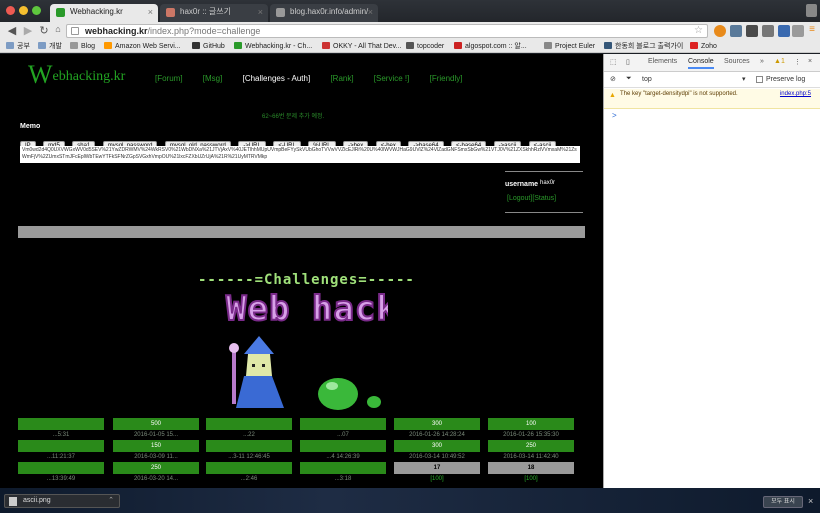  What do you see at coordinates (169, 78) in the screenshot?
I see `nav-forum: [Forum]` at bounding box center [169, 78].